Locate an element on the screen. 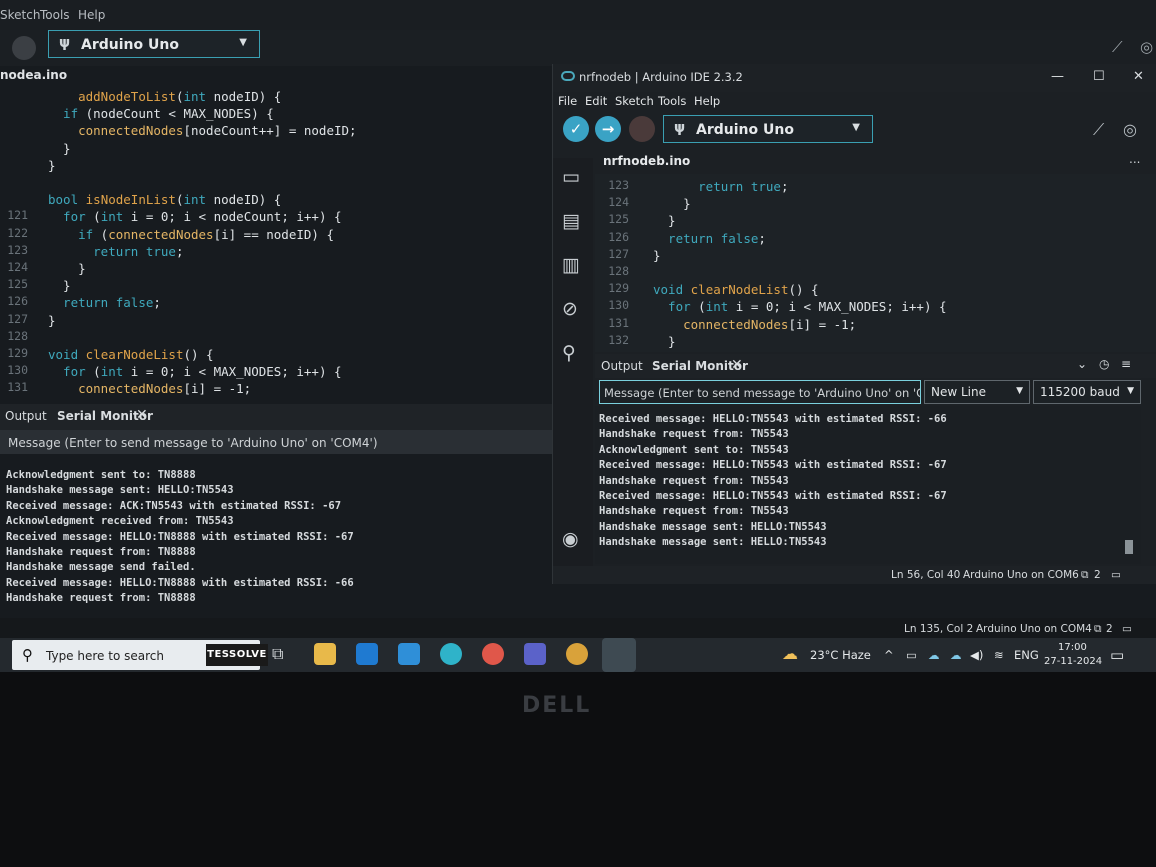 This screenshot has height=867, width=1156. arduino-ide-taskbar-icon is located at coordinates (619, 655).